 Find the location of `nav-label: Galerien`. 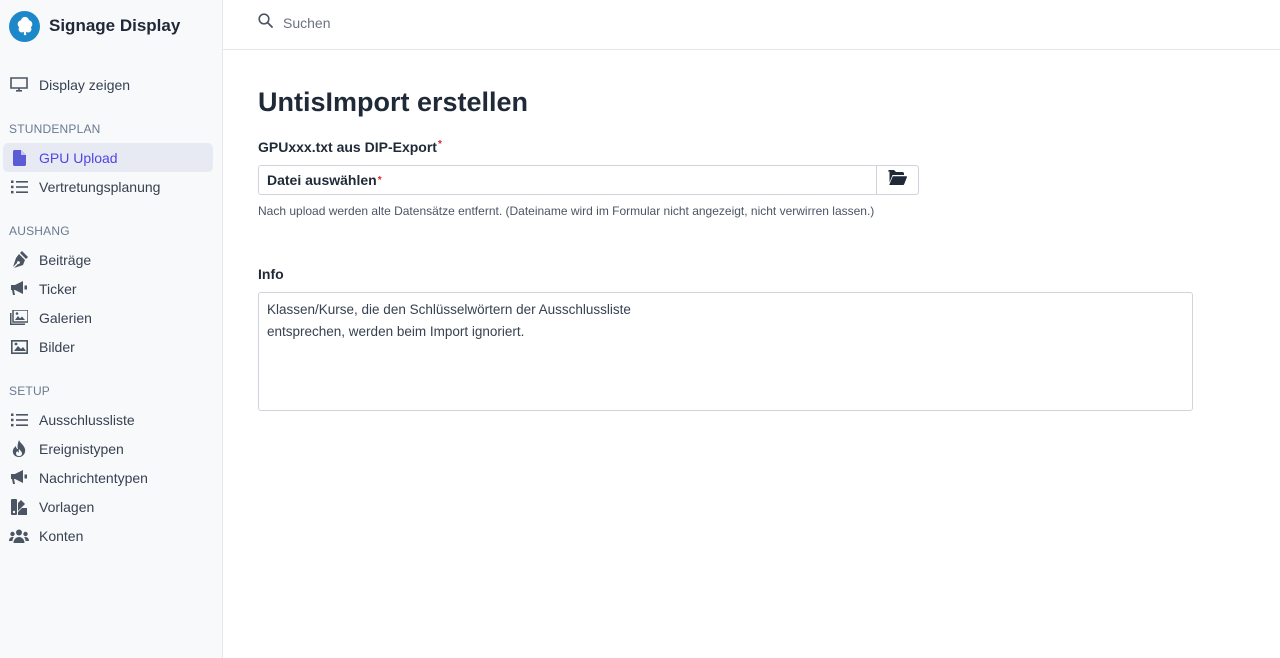

nav-label: Galerien is located at coordinates (65, 317).